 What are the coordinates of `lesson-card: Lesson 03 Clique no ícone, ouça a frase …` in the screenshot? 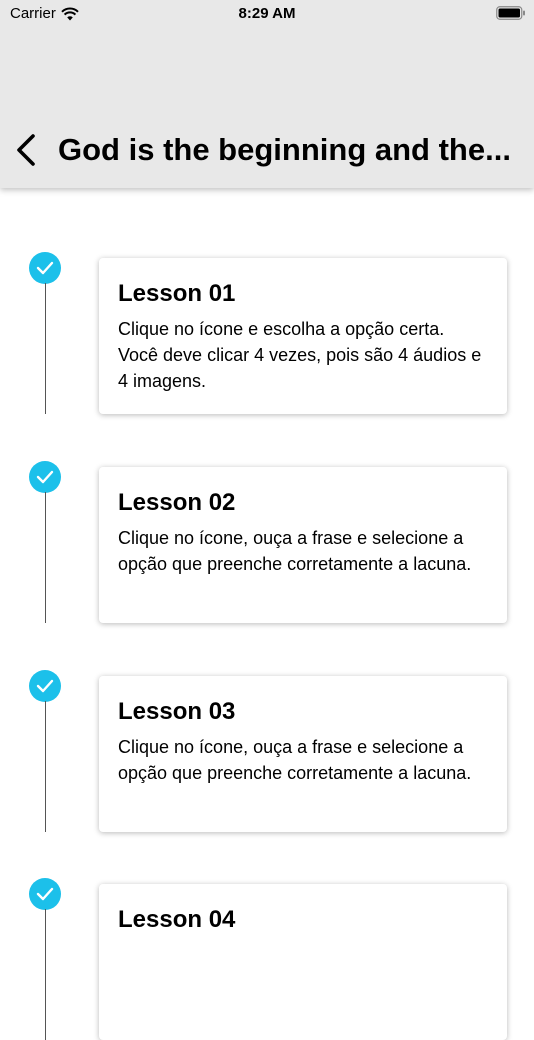 It's located at (303, 754).